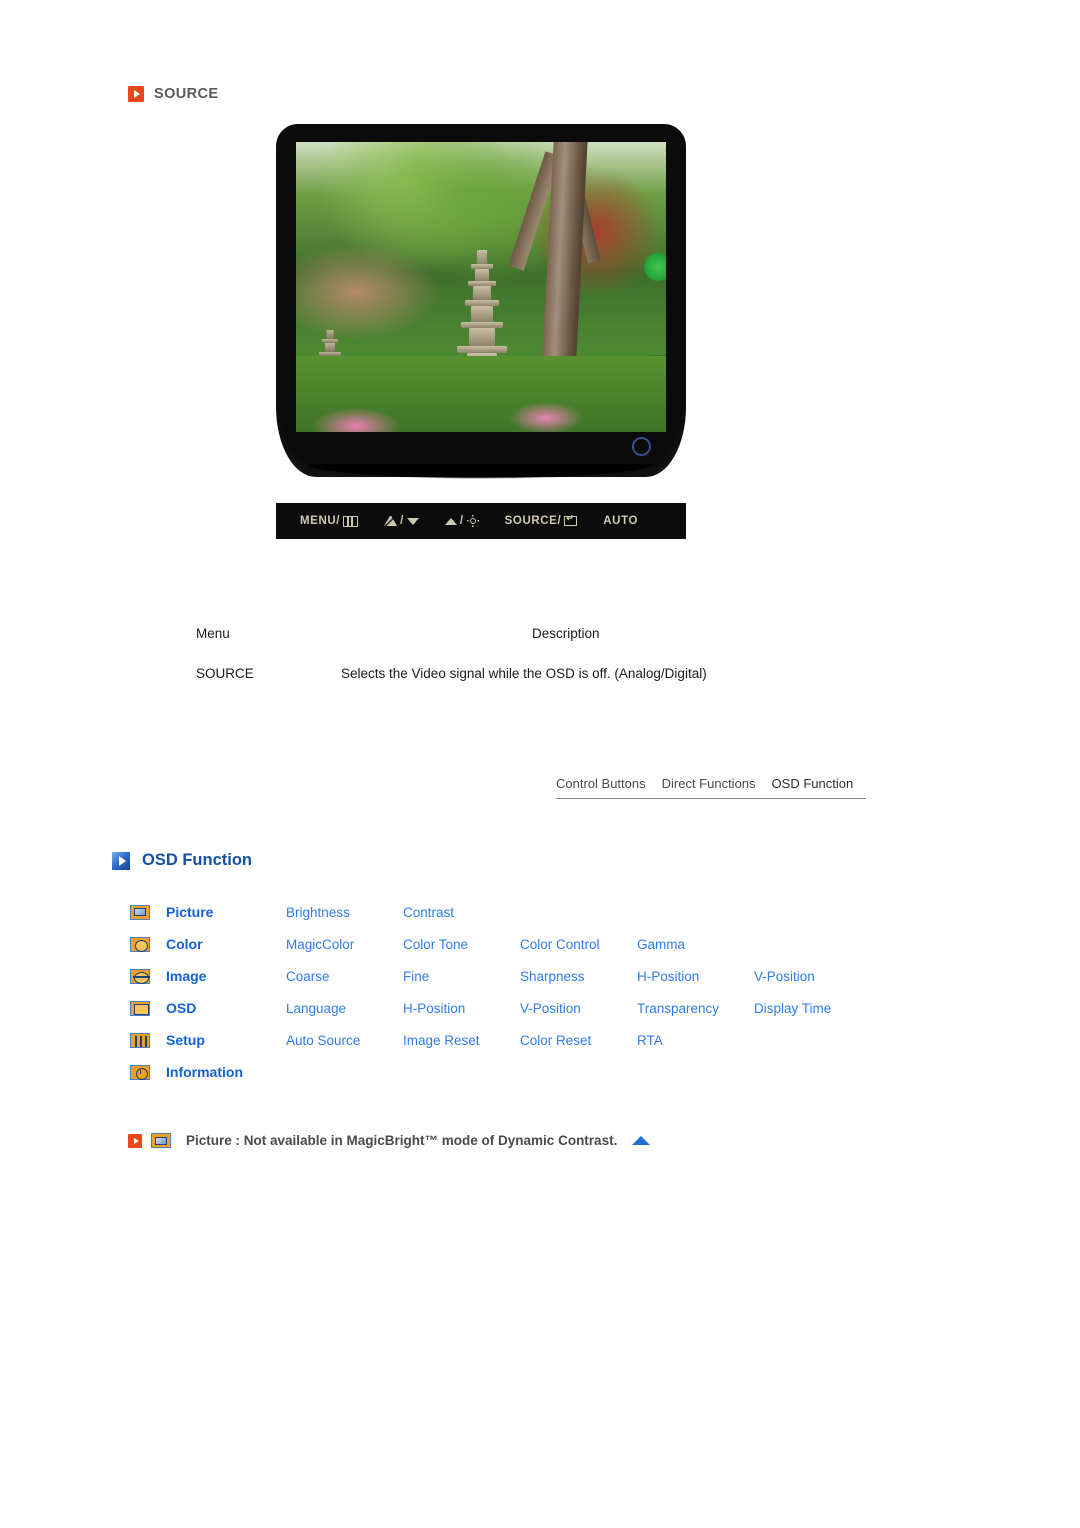 Image resolution: width=1080 pixels, height=1528 pixels. Describe the element at coordinates (226, 912) in the screenshot. I see `osd-category-picture: Picture` at that location.